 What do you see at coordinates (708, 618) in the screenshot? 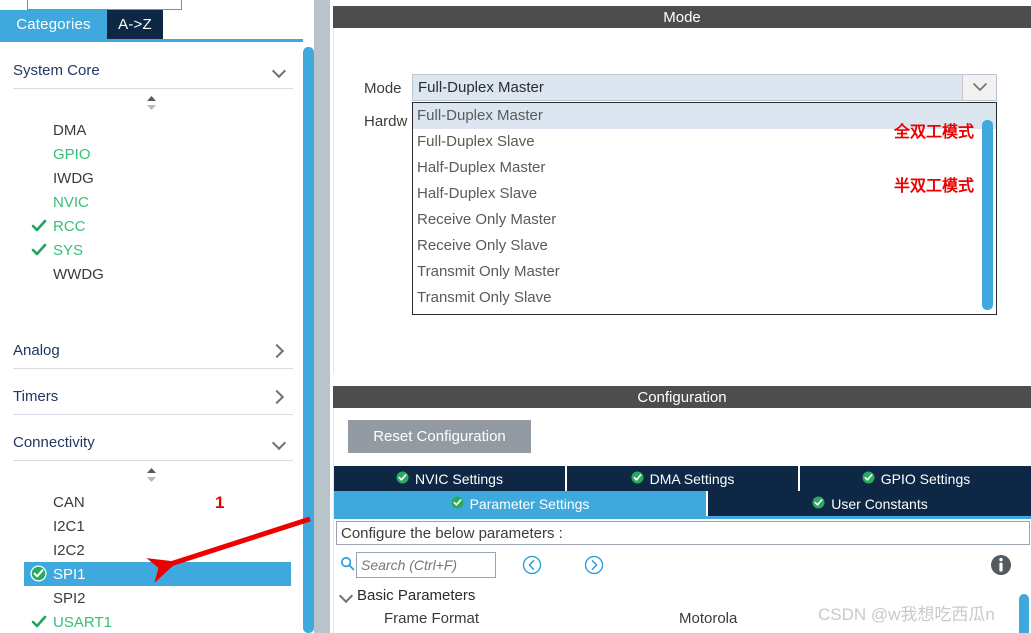
I see `parameter-value-frame-format: Motorola` at bounding box center [708, 618].